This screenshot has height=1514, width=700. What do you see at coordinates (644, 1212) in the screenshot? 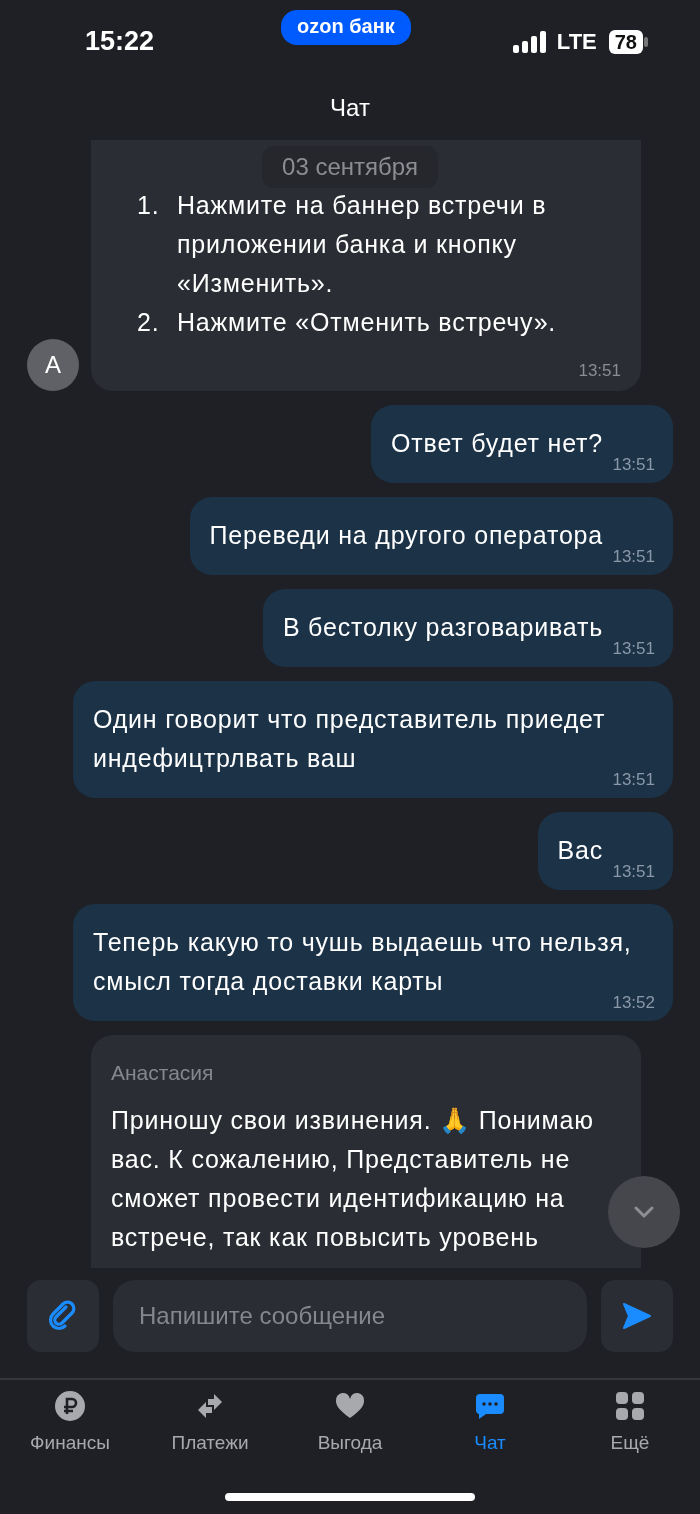
I see `chevron-down-icon` at bounding box center [644, 1212].